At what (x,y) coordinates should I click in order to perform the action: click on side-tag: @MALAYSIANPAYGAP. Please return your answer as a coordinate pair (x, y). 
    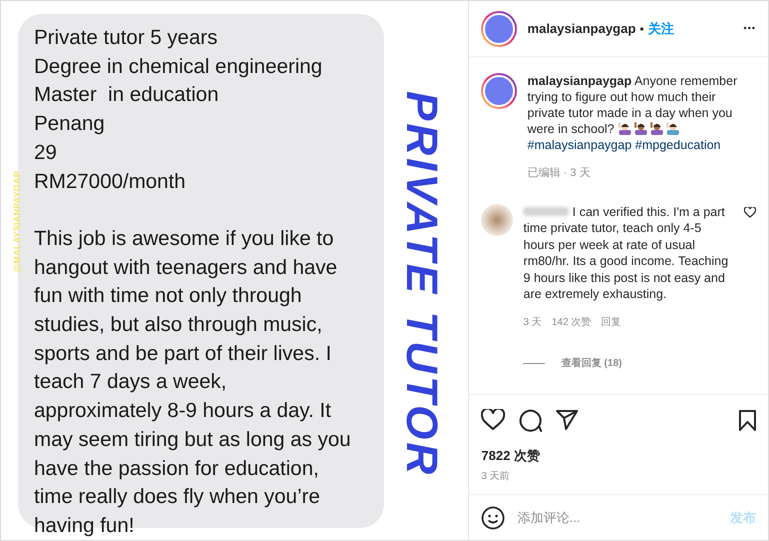
    Looking at the image, I should click on (17, 222).